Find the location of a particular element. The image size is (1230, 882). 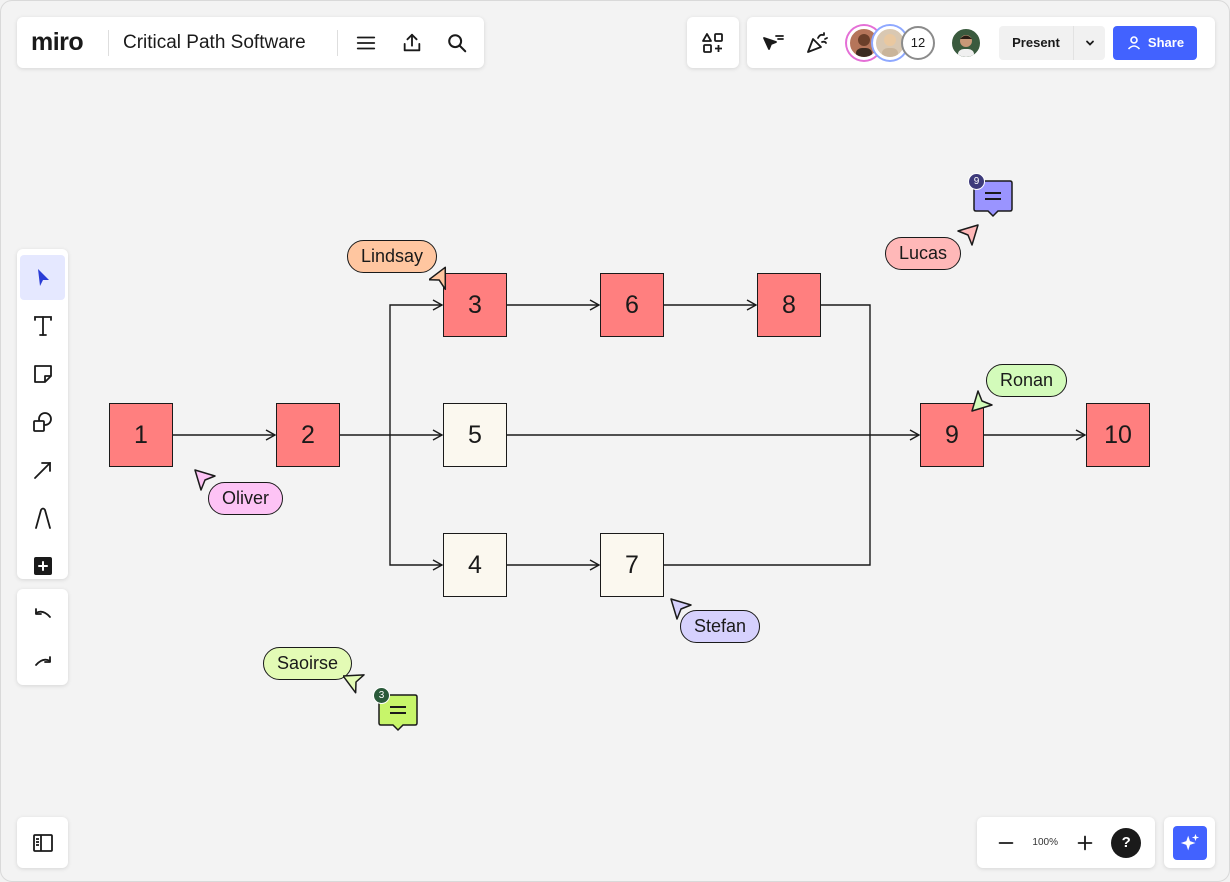

zoom-controls: 100% ? is located at coordinates (1066, 842).